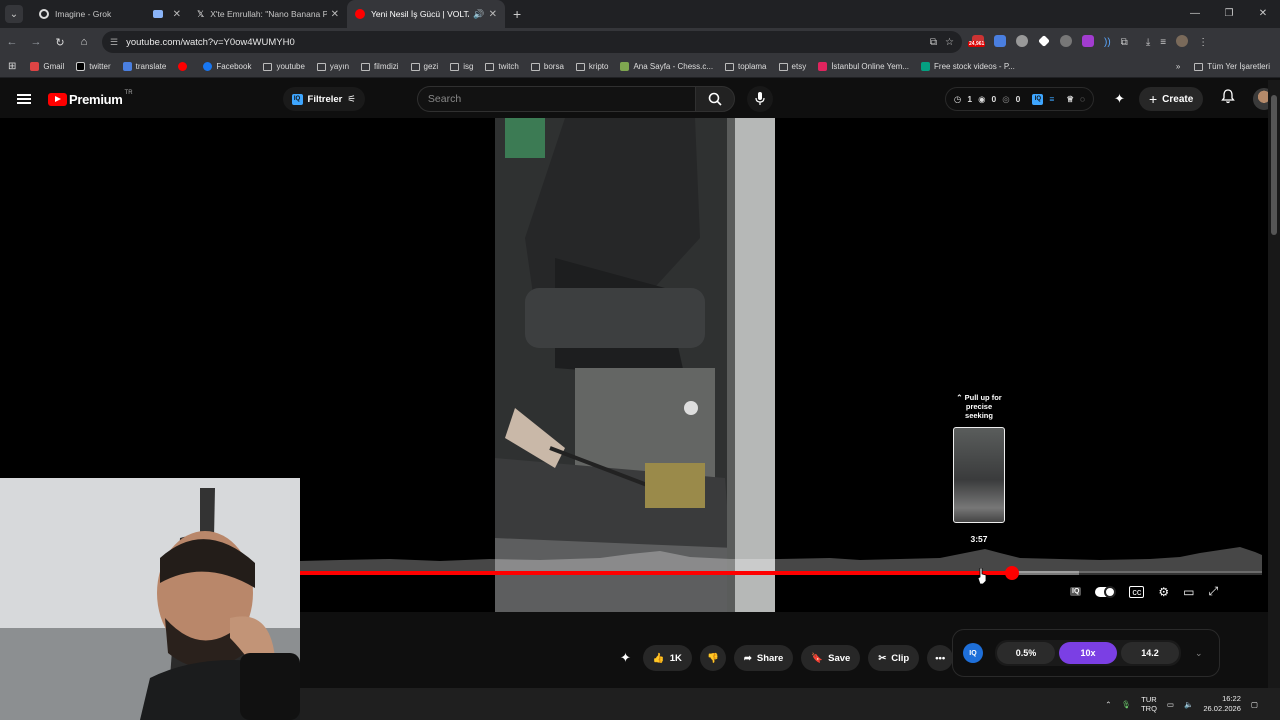  What do you see at coordinates (424, 66) in the screenshot?
I see `bookmark-folder: gezi` at bounding box center [424, 66].